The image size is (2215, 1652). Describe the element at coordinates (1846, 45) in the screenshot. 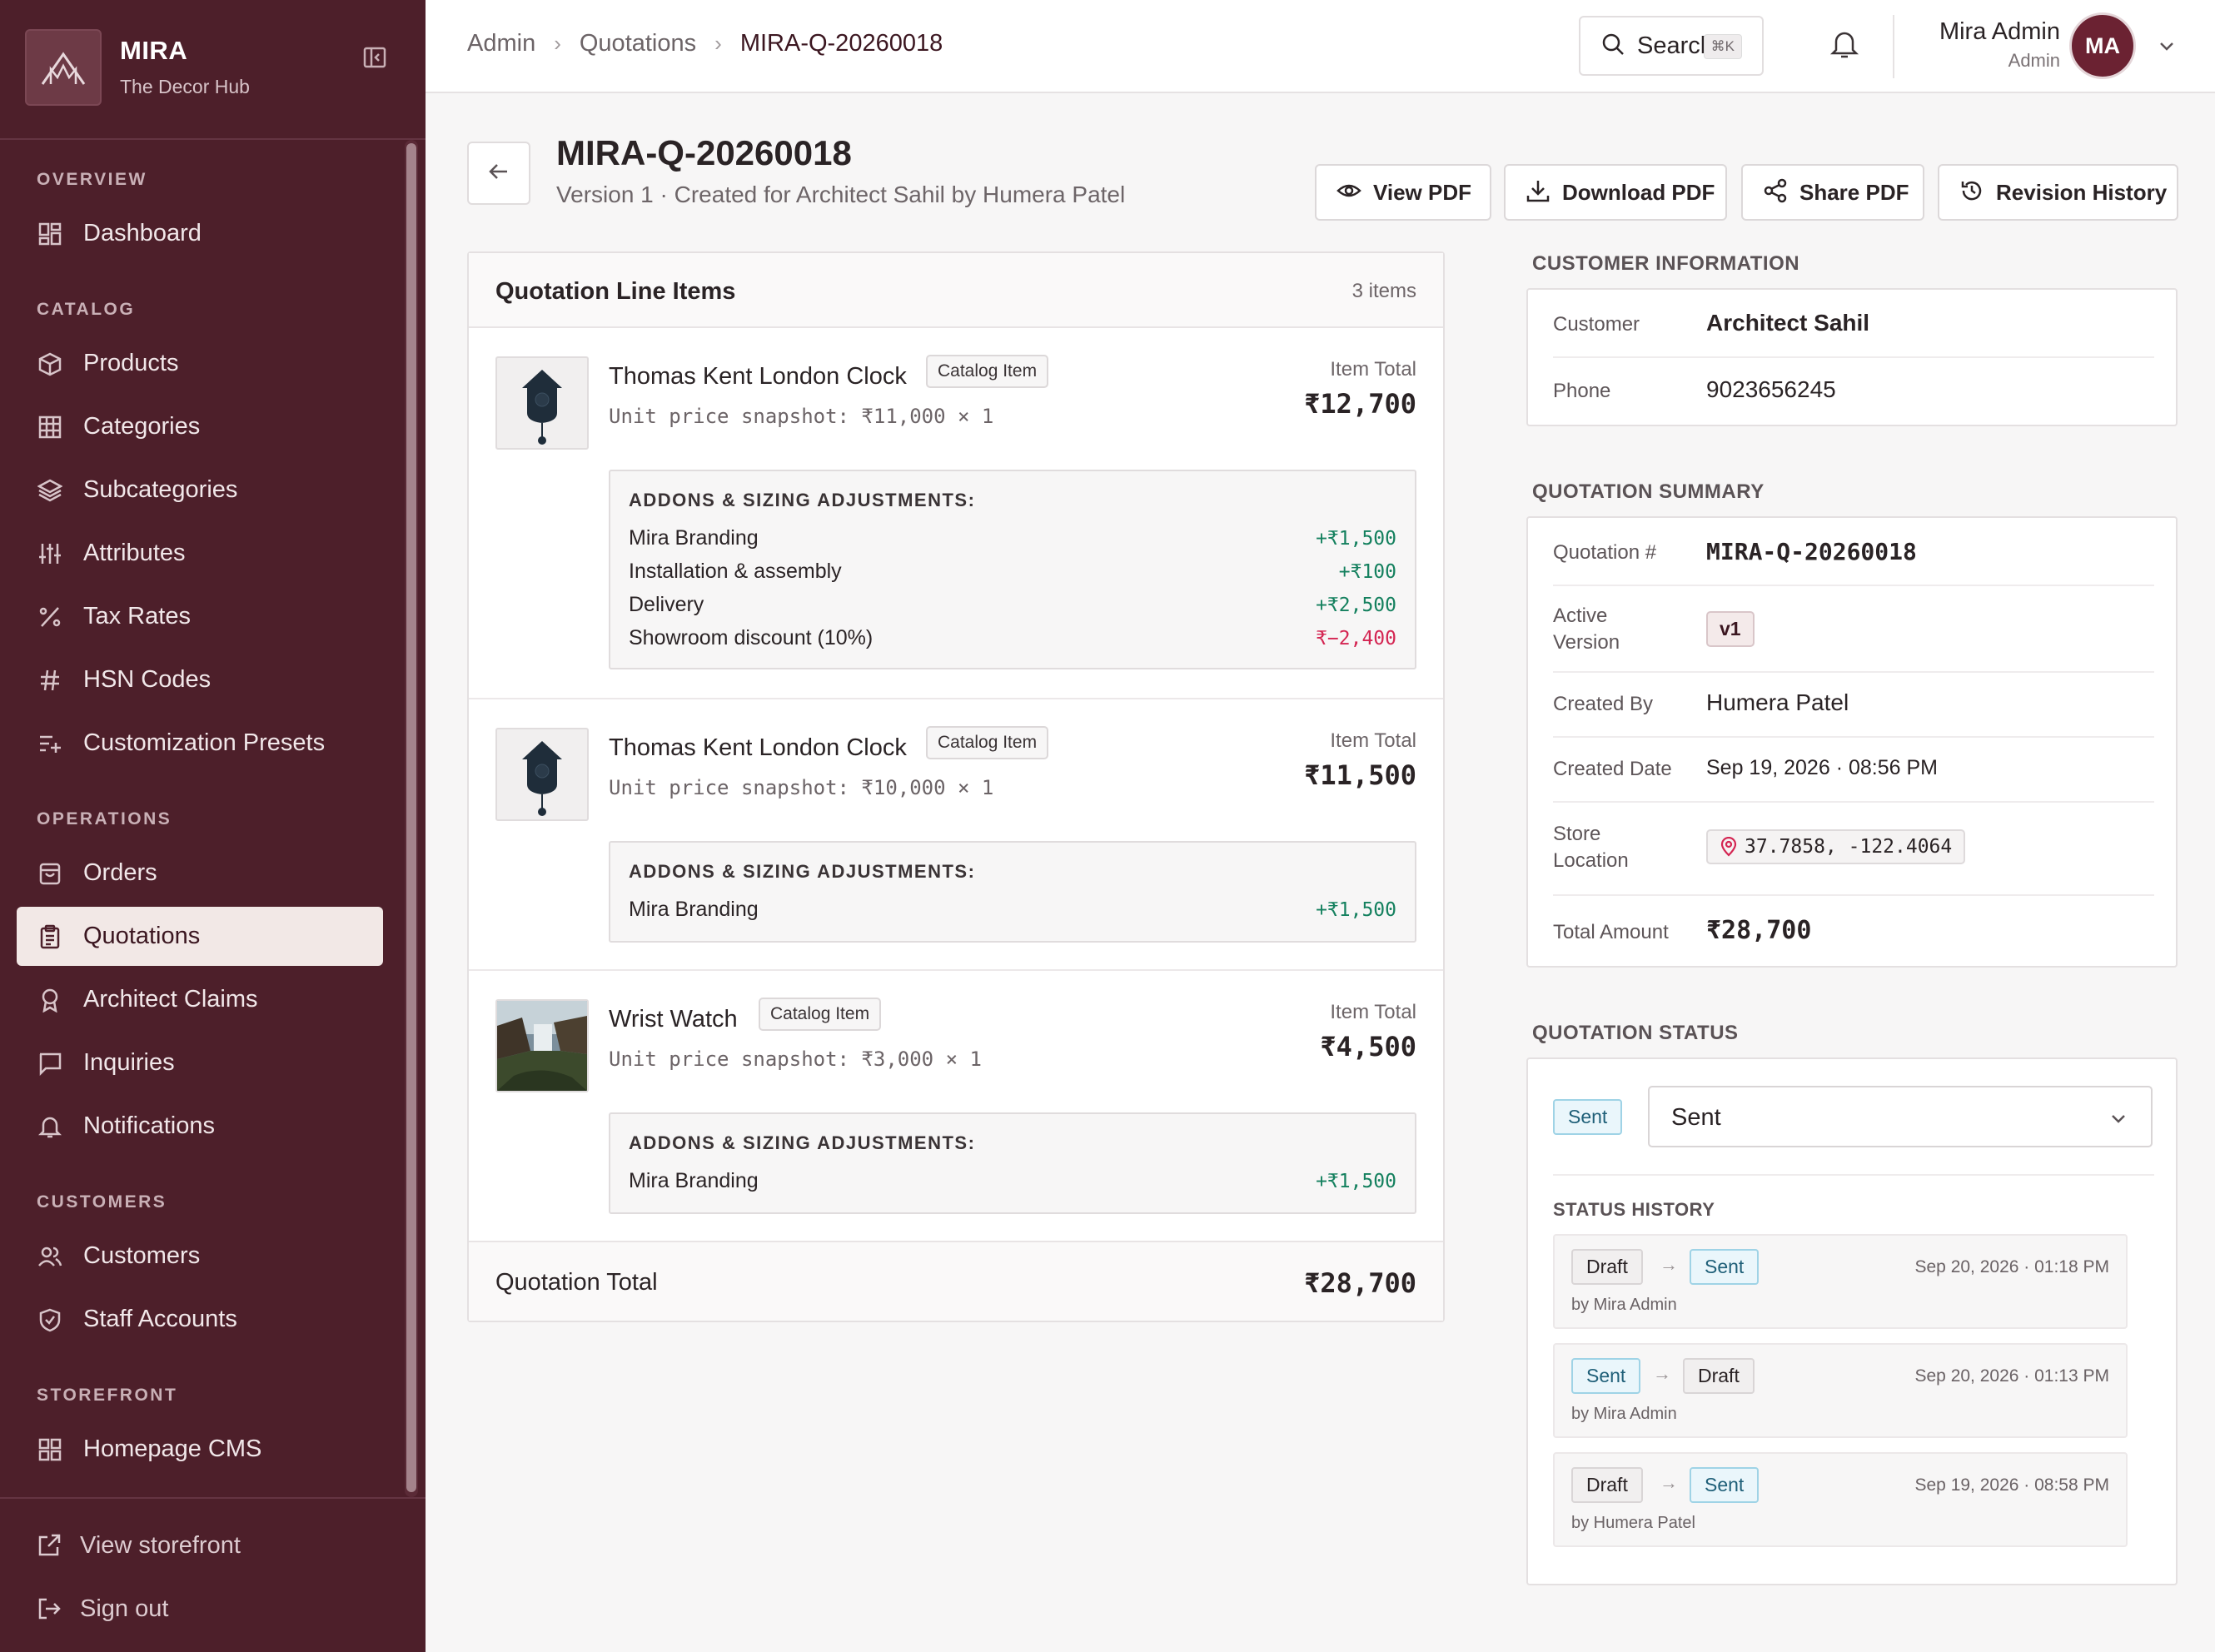

I see `notifications-bell-icon` at that location.